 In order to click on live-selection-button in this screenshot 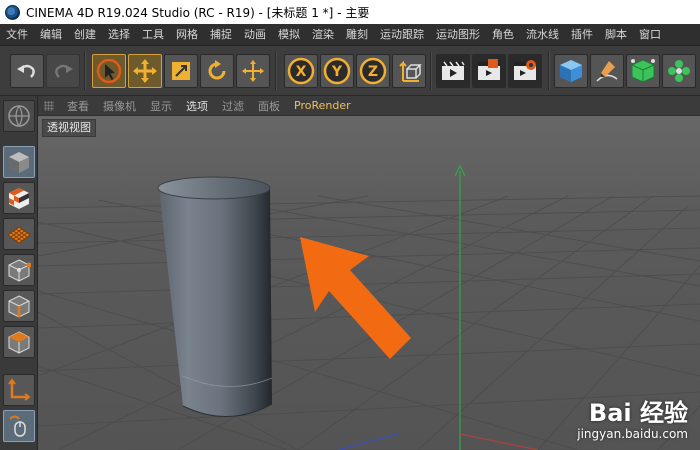, I will do `click(109, 71)`.